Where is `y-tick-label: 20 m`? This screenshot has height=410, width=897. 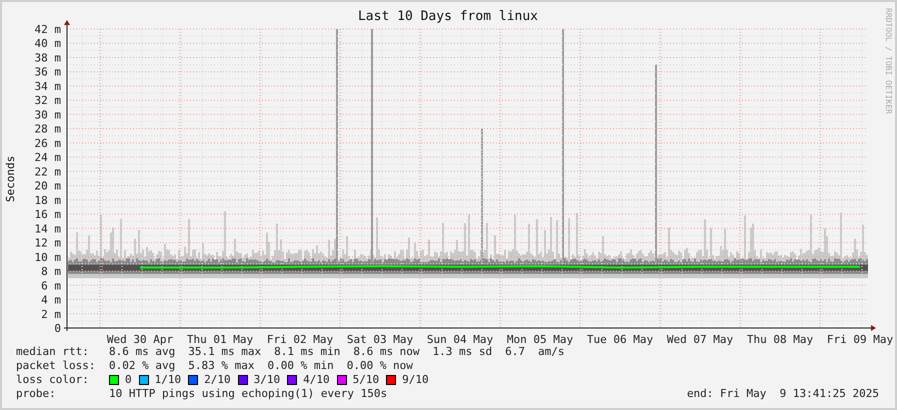 y-tick-label: 20 m is located at coordinates (47, 186).